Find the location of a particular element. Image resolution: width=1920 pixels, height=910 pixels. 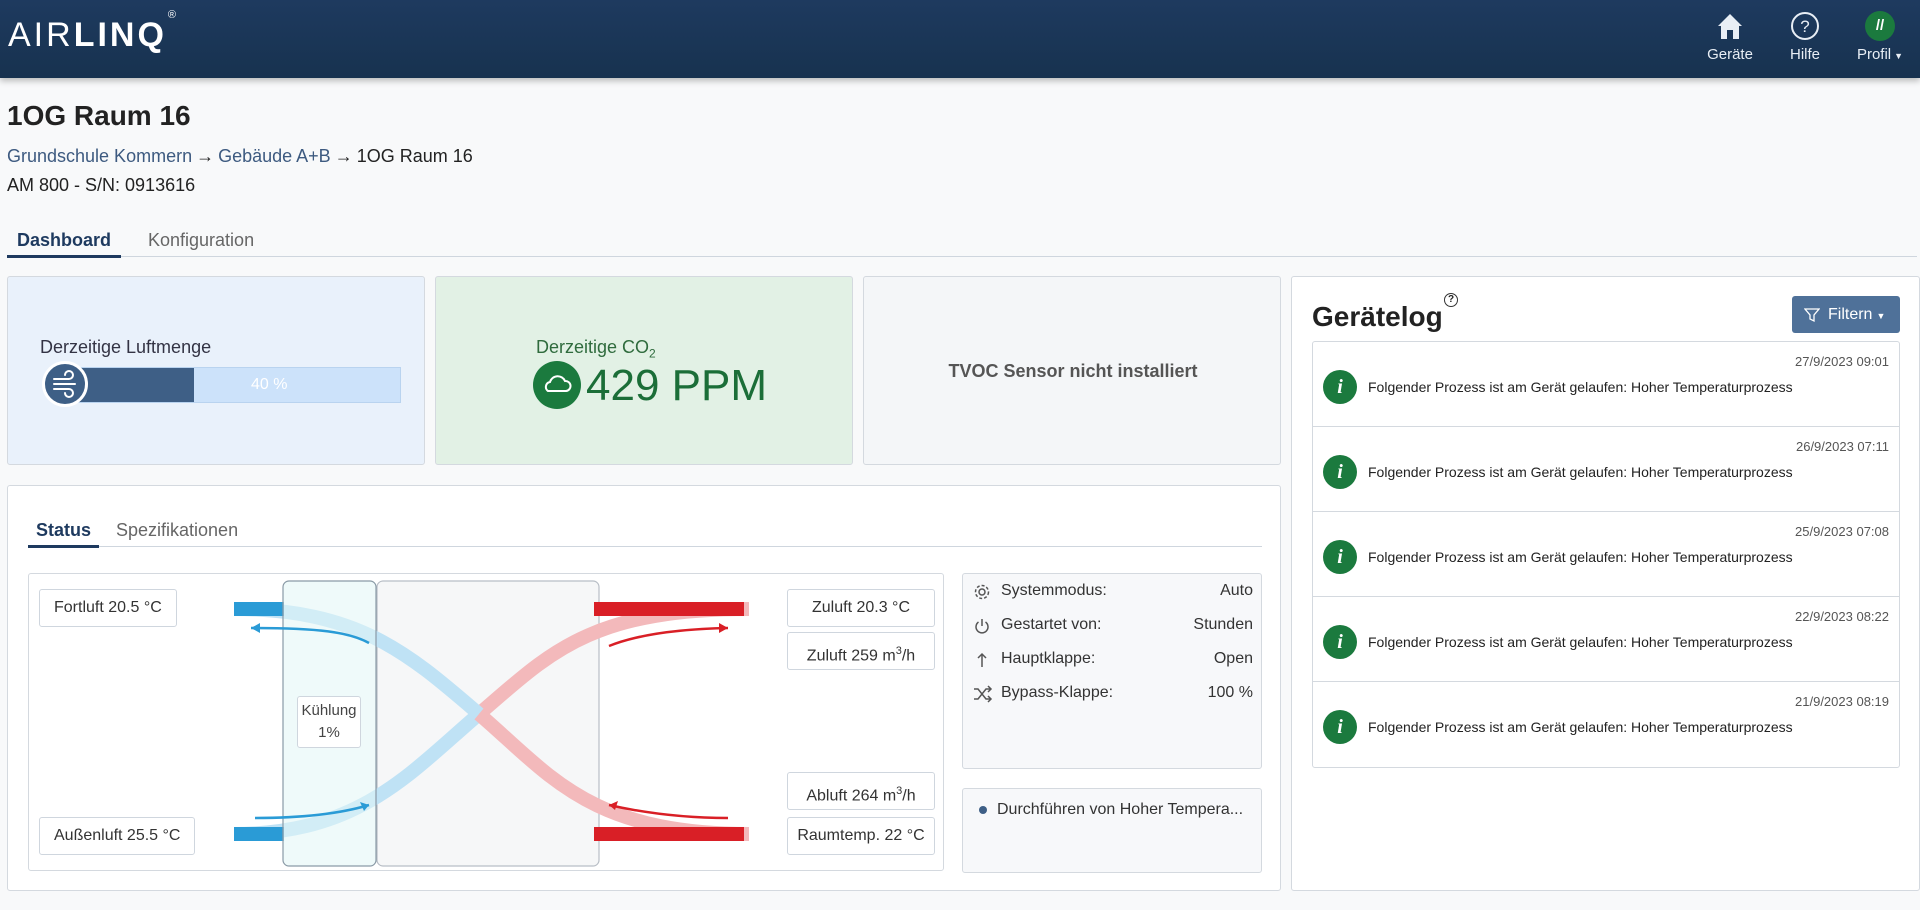

fortluft-label: Fortluft 20.5 °C is located at coordinates (108, 608).